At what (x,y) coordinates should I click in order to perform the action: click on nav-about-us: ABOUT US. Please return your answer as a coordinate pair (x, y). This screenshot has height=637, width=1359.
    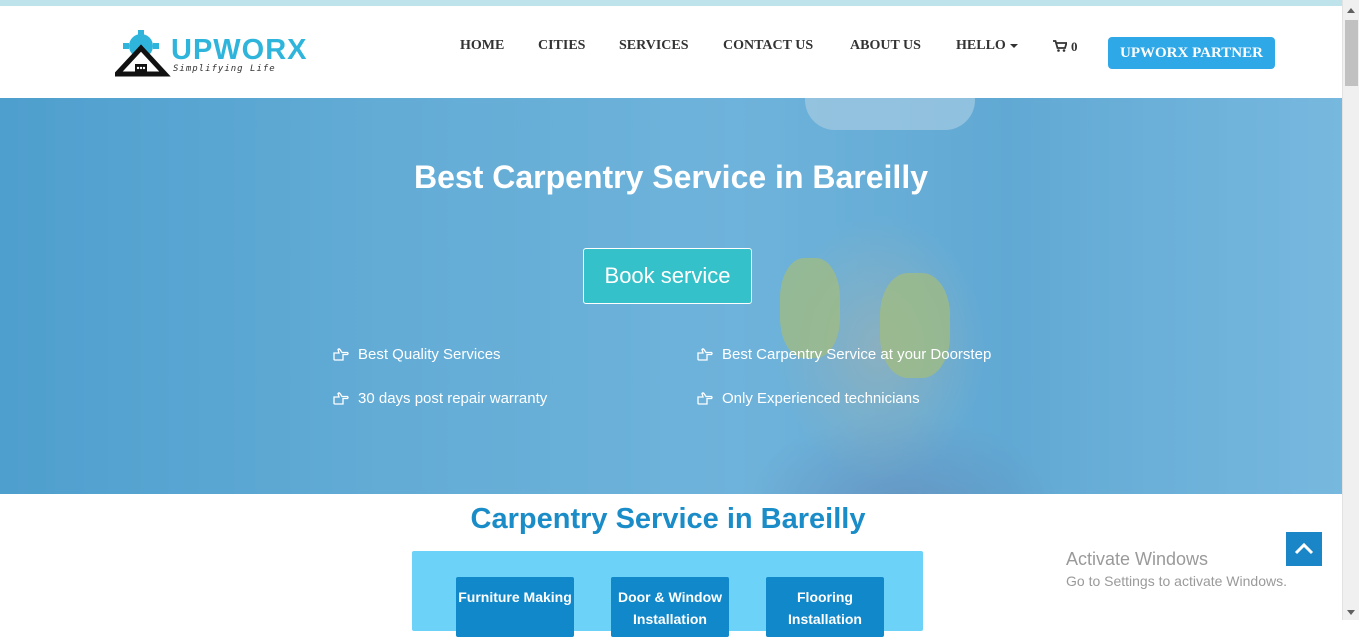
    Looking at the image, I should click on (885, 46).